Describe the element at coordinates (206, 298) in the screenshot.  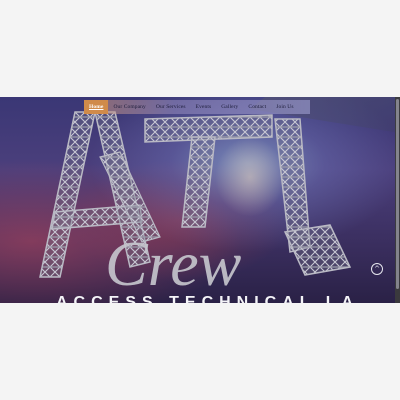
I see `hero-tagline: ACCESS TECHNICAL LABOR` at that location.